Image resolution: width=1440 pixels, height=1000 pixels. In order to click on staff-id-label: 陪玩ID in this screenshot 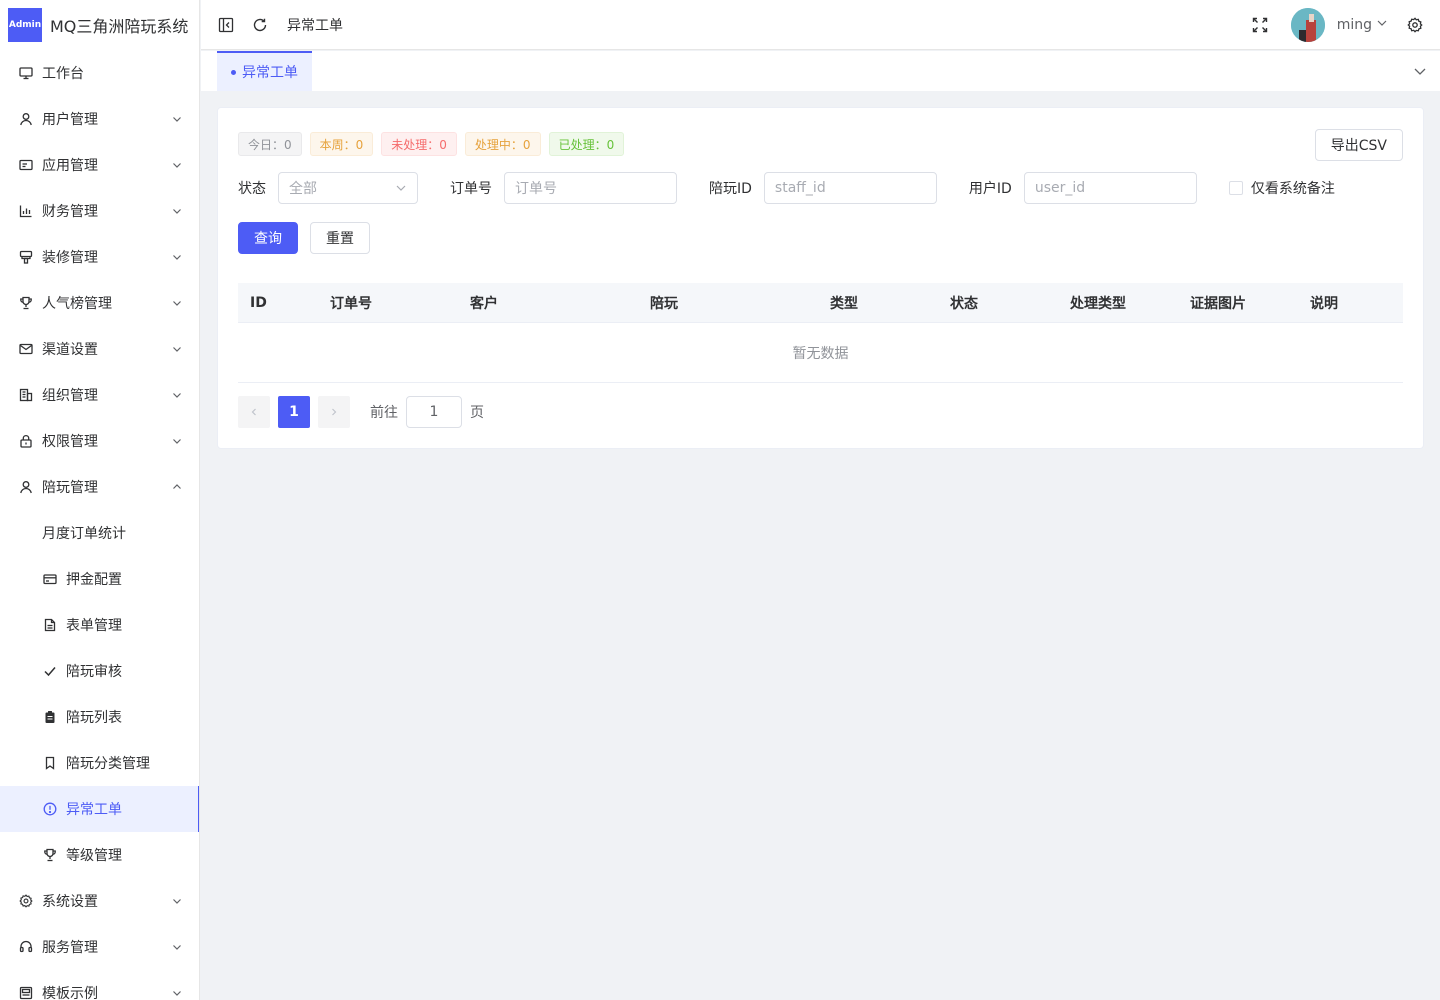, I will do `click(730, 189)`.